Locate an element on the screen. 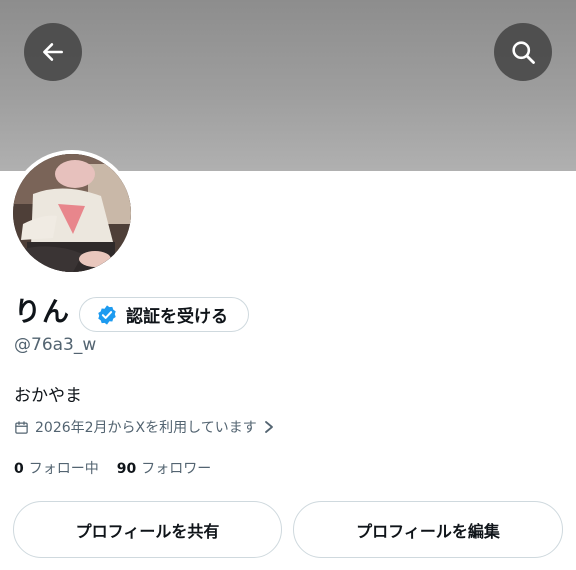 This screenshot has height=570, width=576. profile-bio: おかやま is located at coordinates (48, 396).